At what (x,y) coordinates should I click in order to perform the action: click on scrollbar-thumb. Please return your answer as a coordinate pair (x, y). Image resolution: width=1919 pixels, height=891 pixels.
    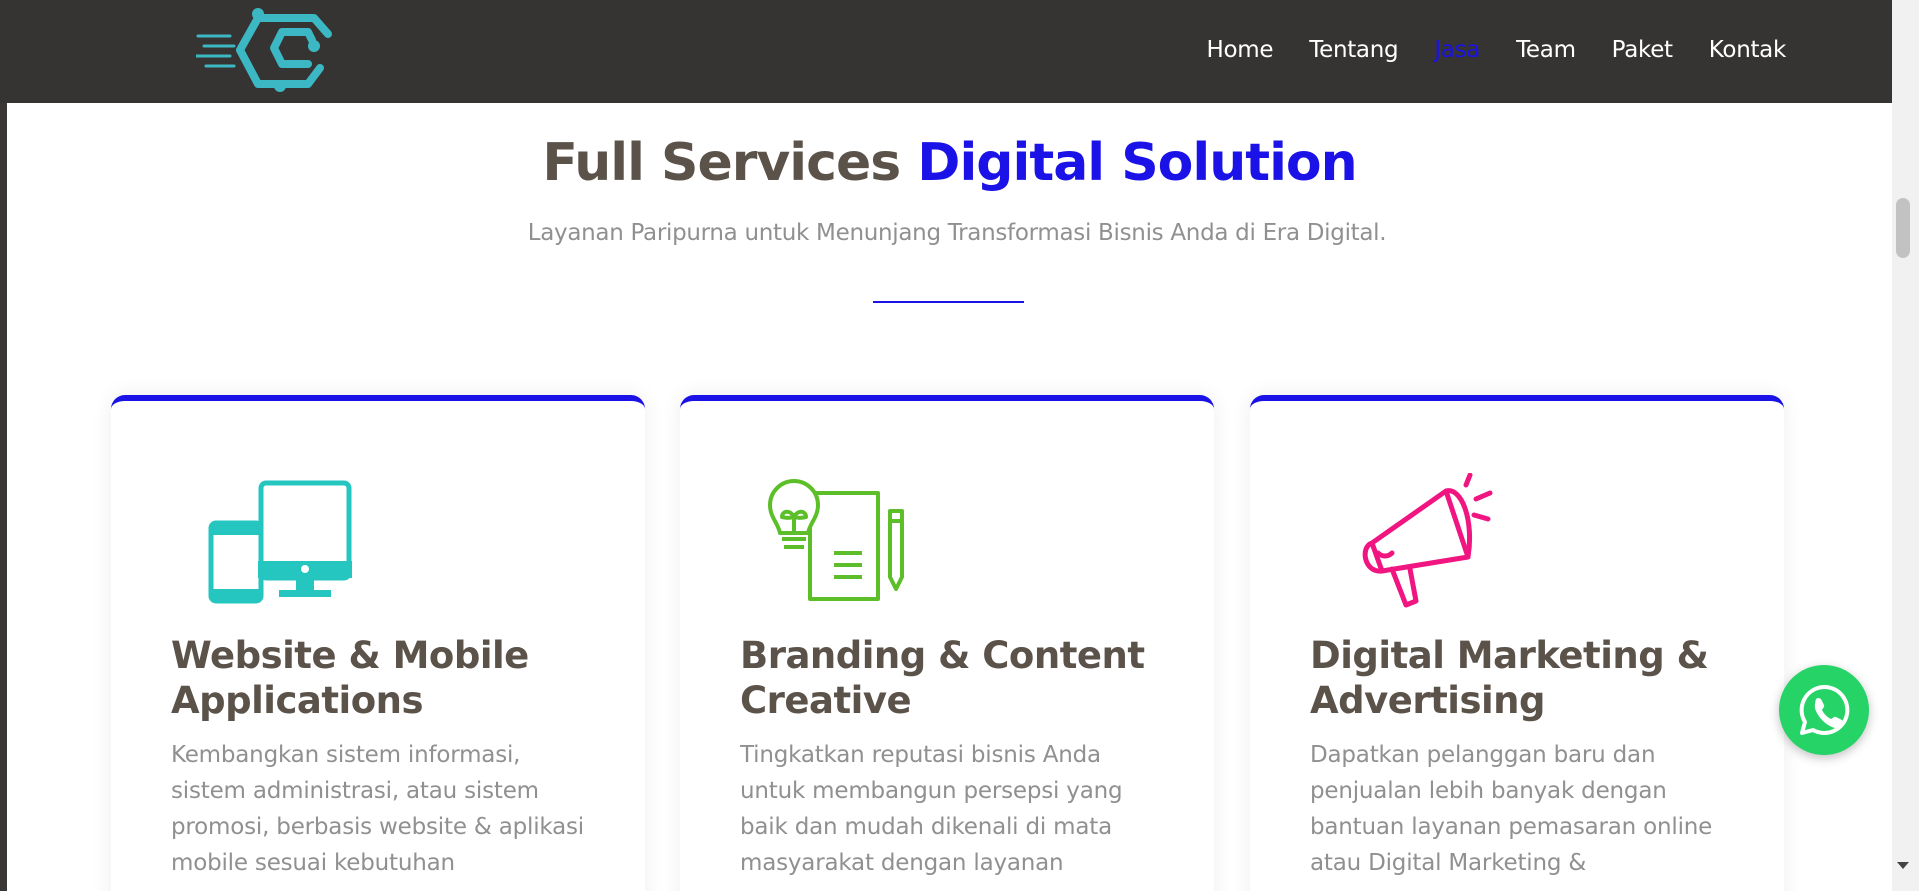
    Looking at the image, I should click on (1903, 228).